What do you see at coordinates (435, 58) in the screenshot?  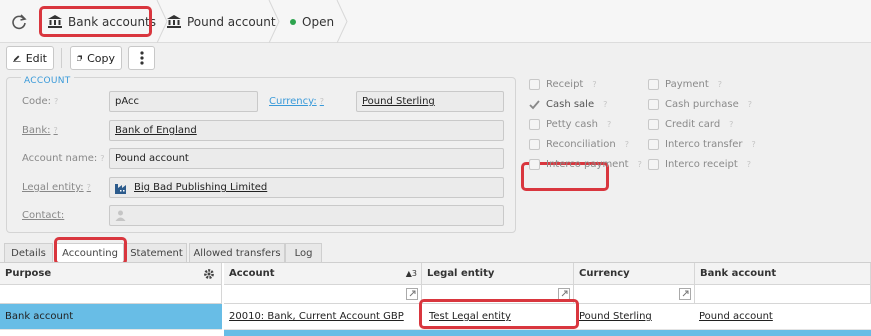 I see `toolbar: Edit Copy` at bounding box center [435, 58].